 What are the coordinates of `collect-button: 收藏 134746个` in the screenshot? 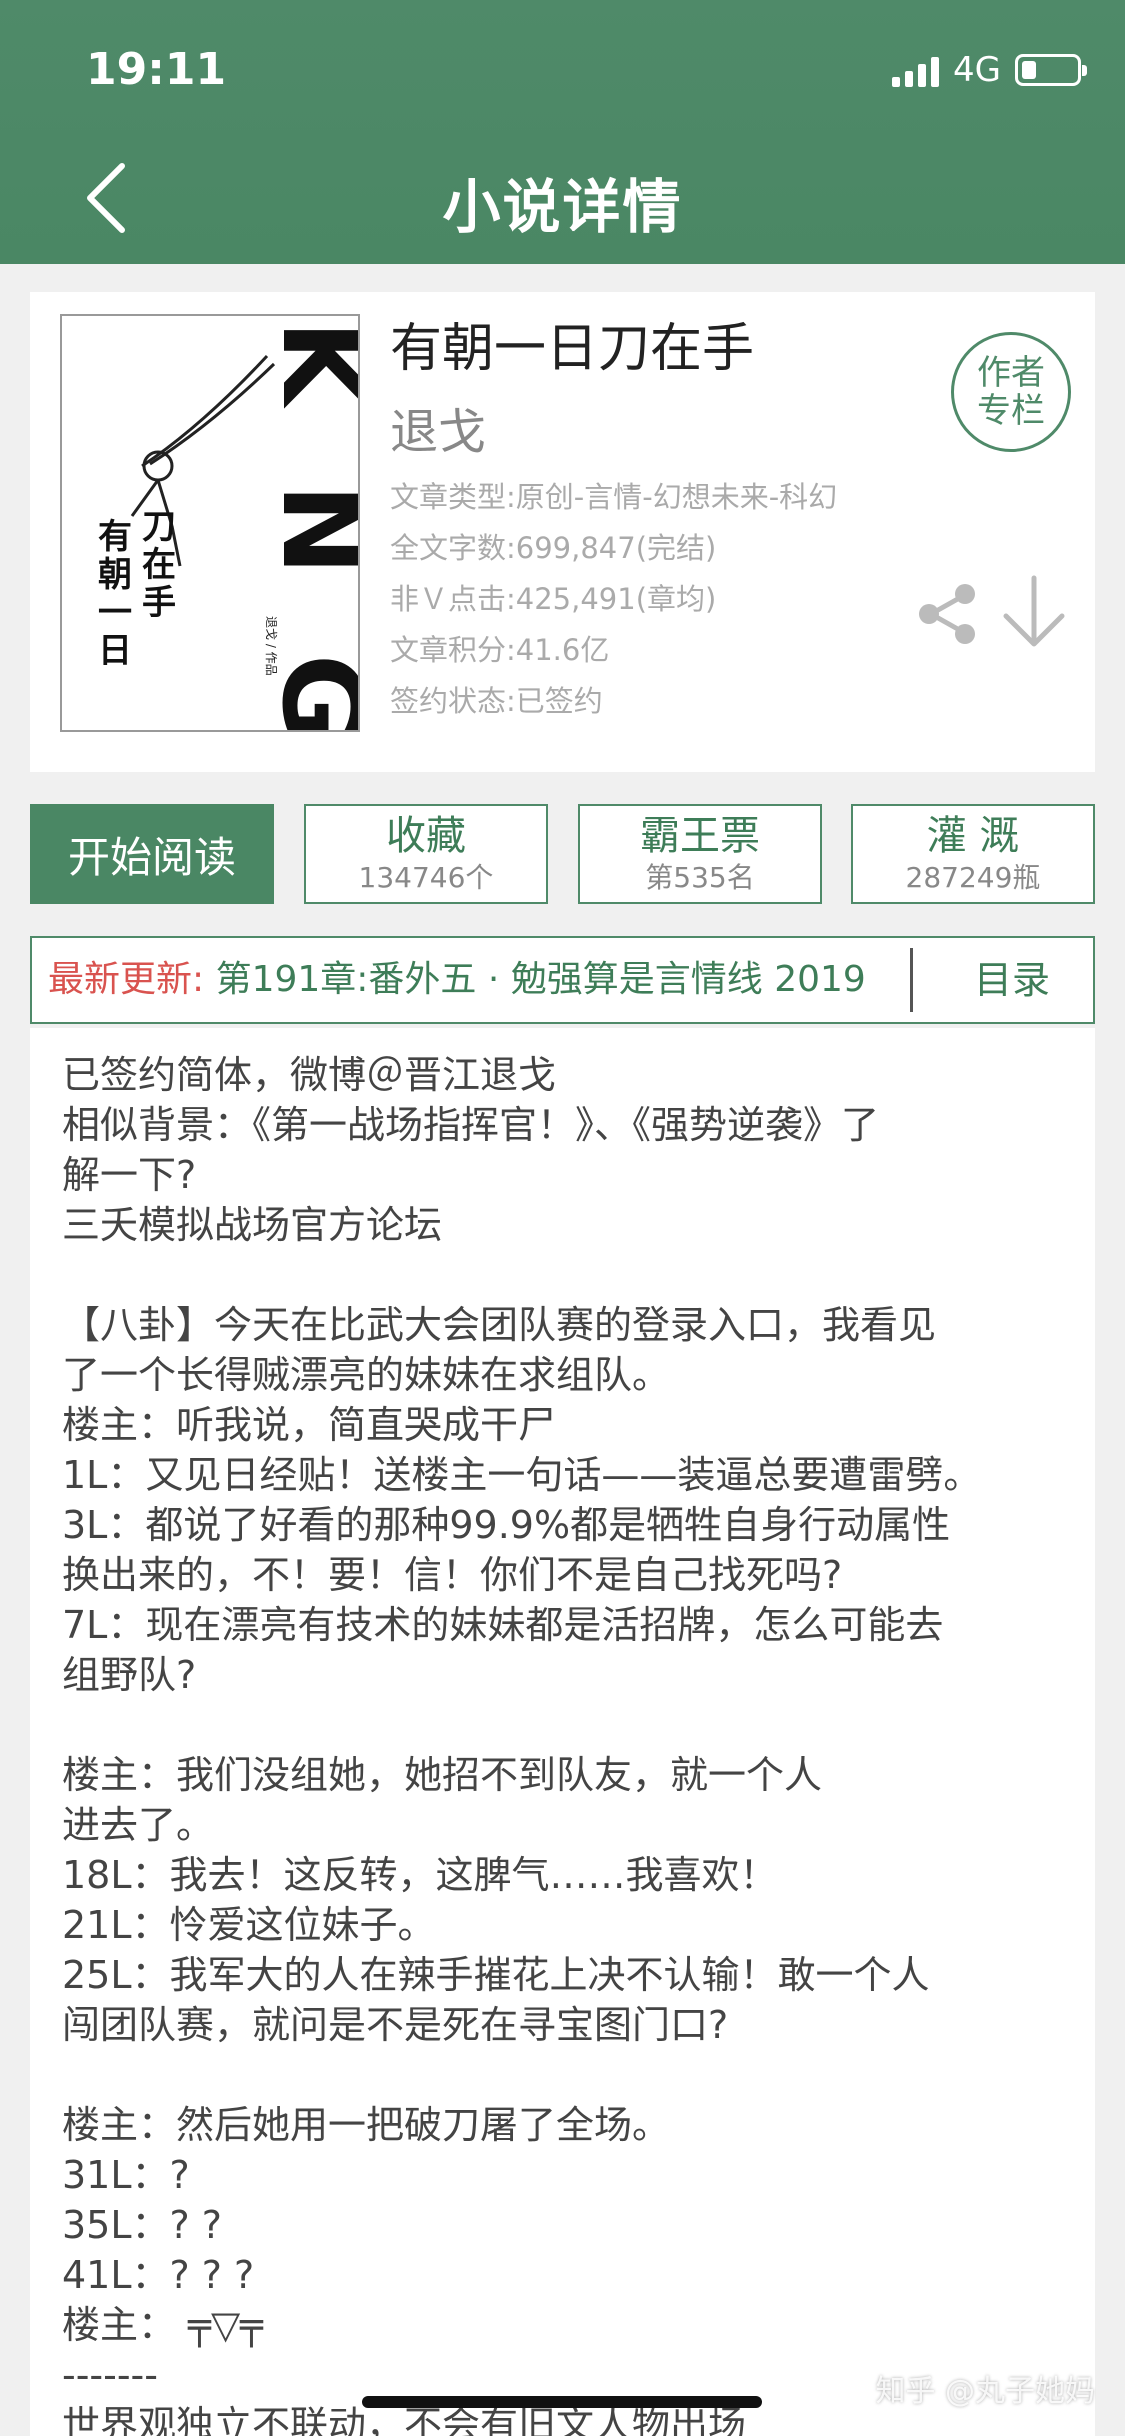 It's located at (426, 854).